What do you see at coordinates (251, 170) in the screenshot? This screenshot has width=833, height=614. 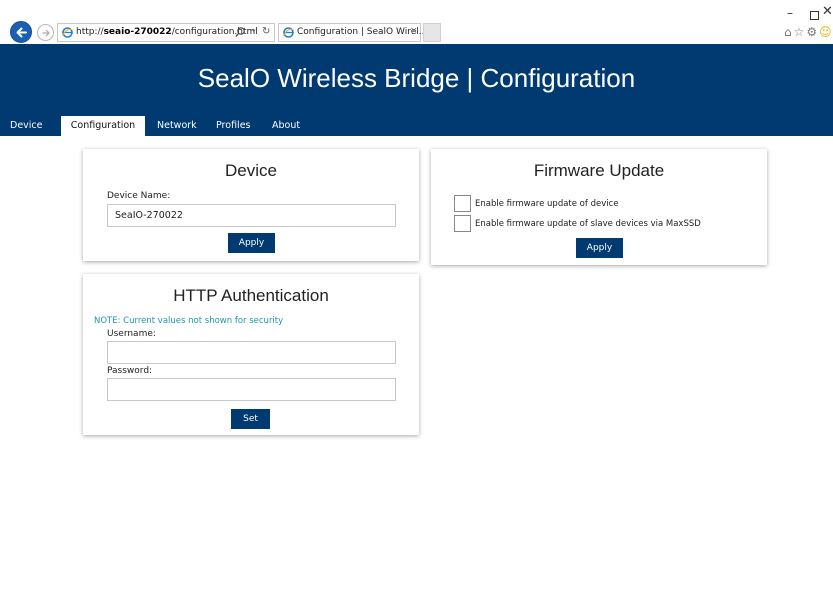 I see `device-card-title: Device` at bounding box center [251, 170].